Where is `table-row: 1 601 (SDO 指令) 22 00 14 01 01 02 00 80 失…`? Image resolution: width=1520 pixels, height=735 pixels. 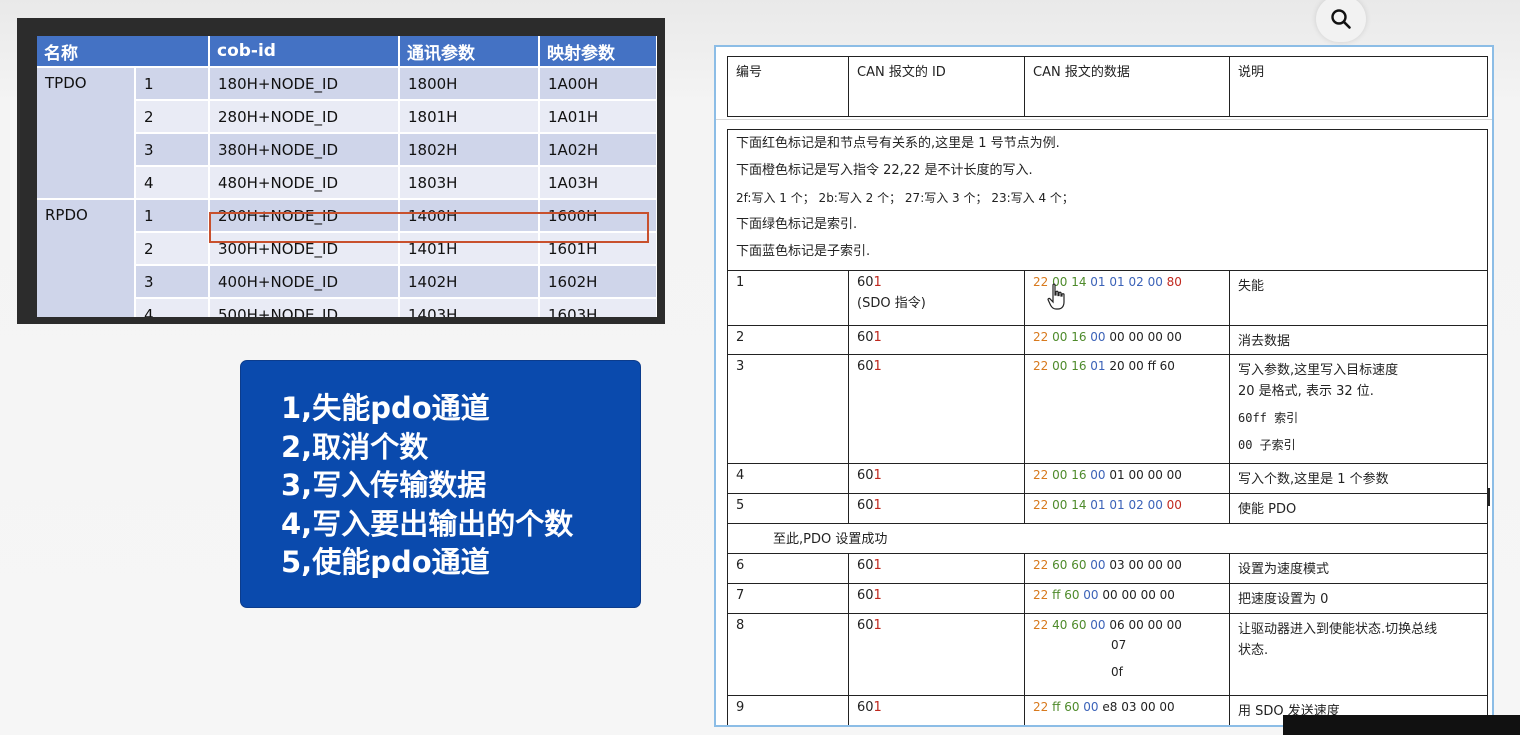 table-row: 1 601 (SDO 指令) 22 00 14 01 01 02 00 80 失… is located at coordinates (1108, 298).